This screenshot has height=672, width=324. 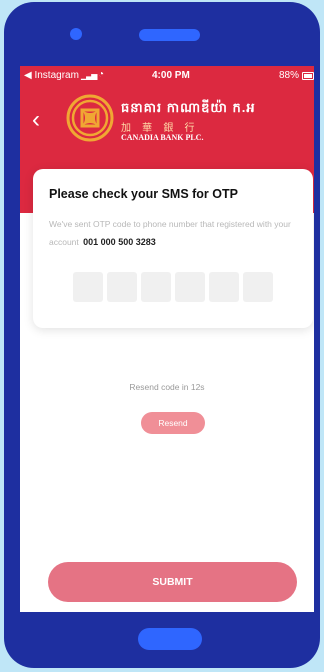 What do you see at coordinates (90, 118) in the screenshot?
I see `bank-logo-icon` at bounding box center [90, 118].